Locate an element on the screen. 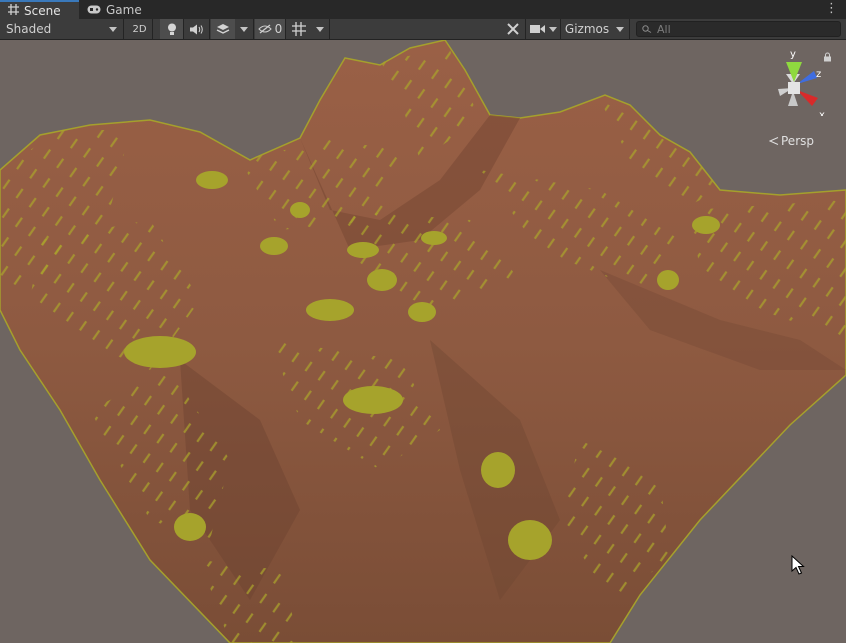 Image resolution: width=846 pixels, height=643 pixels. gizmo-z-label: z is located at coordinates (818, 74).